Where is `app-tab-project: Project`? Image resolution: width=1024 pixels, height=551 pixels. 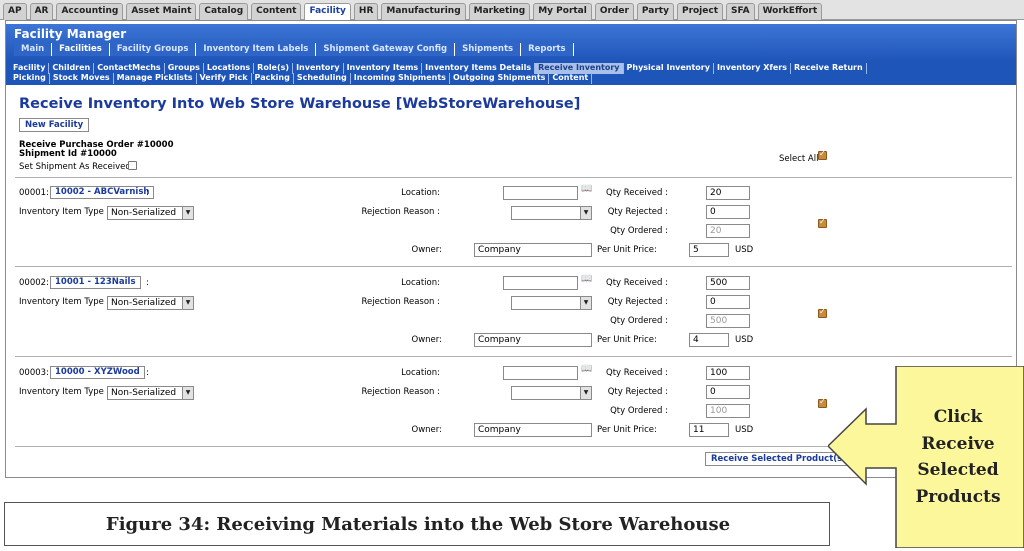 app-tab-project: Project is located at coordinates (700, 11).